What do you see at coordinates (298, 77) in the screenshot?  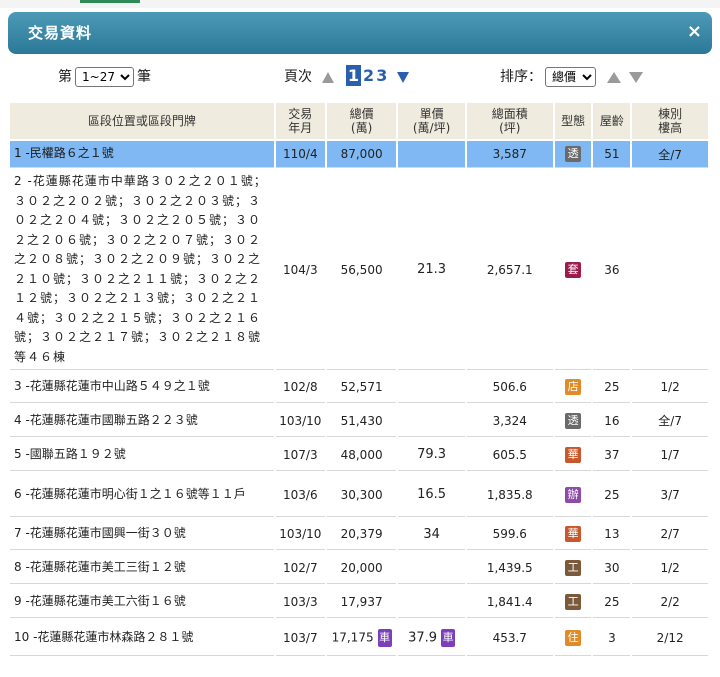 I see `page-label: 頁次` at bounding box center [298, 77].